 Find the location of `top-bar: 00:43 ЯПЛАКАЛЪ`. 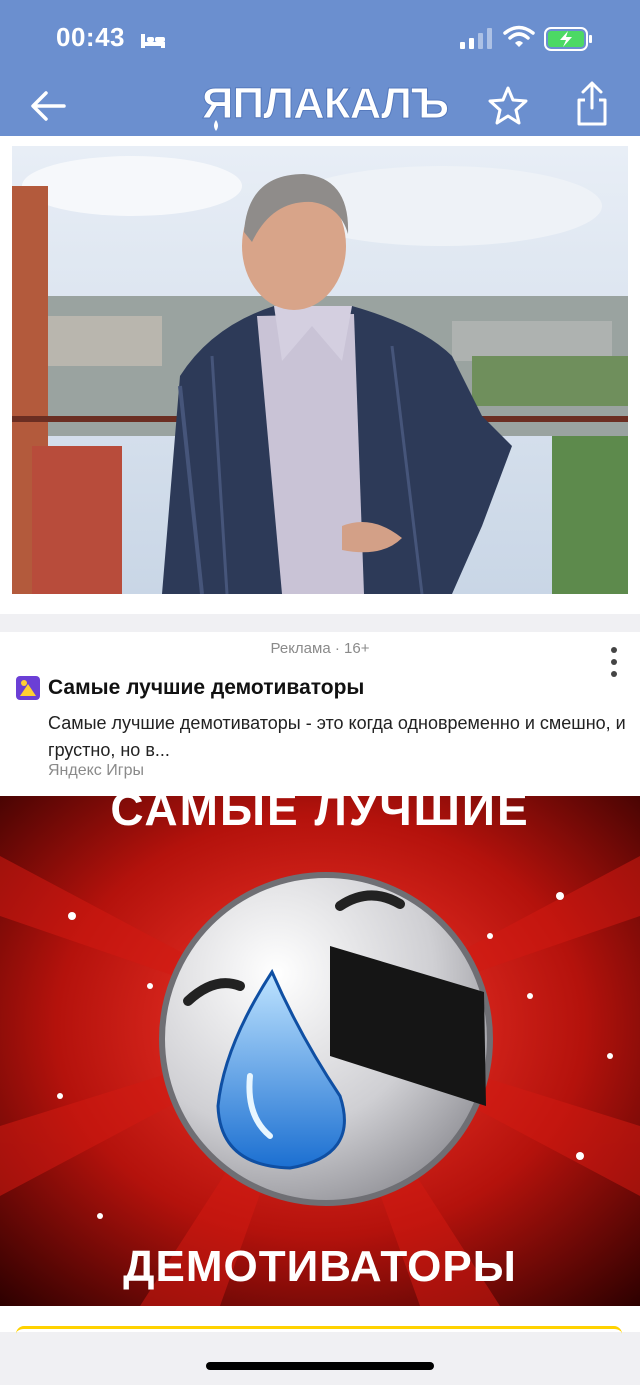

top-bar: 00:43 ЯПЛАКАЛЪ is located at coordinates (320, 68).